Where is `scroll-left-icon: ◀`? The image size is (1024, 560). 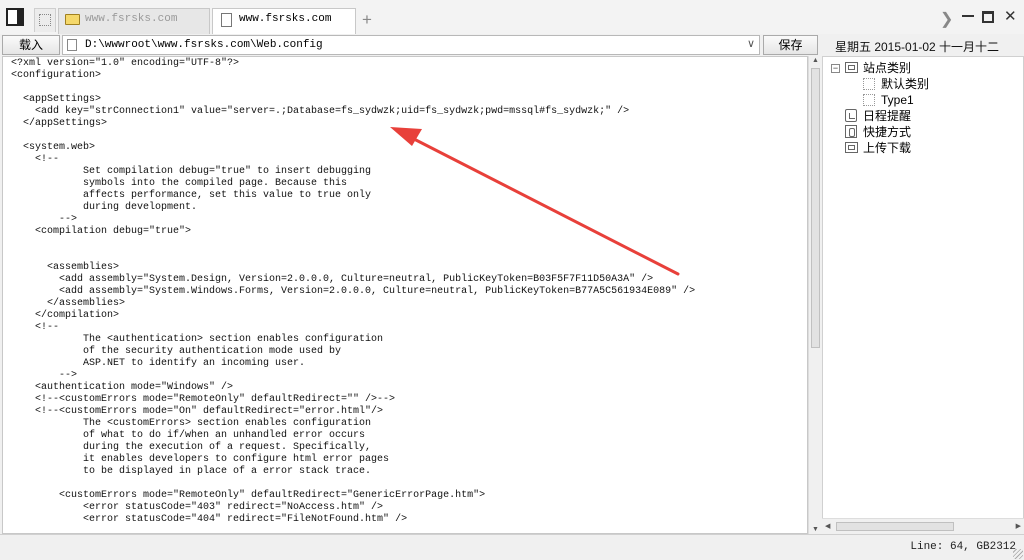 scroll-left-icon: ◀ is located at coordinates (827, 526).